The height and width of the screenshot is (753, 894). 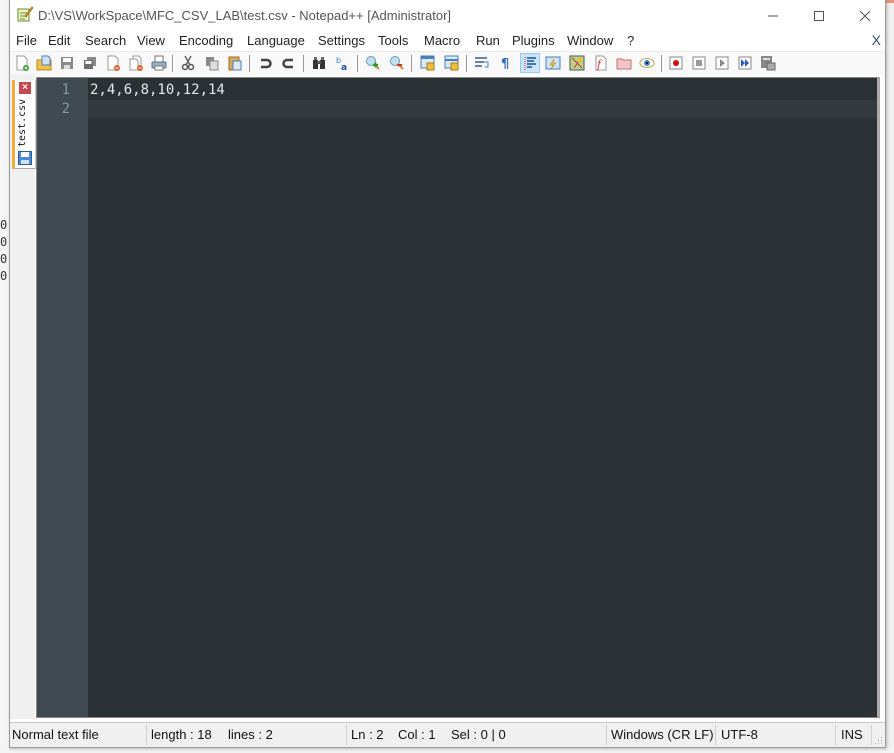 I want to click on word-wrap-button, so click(x=482, y=63).